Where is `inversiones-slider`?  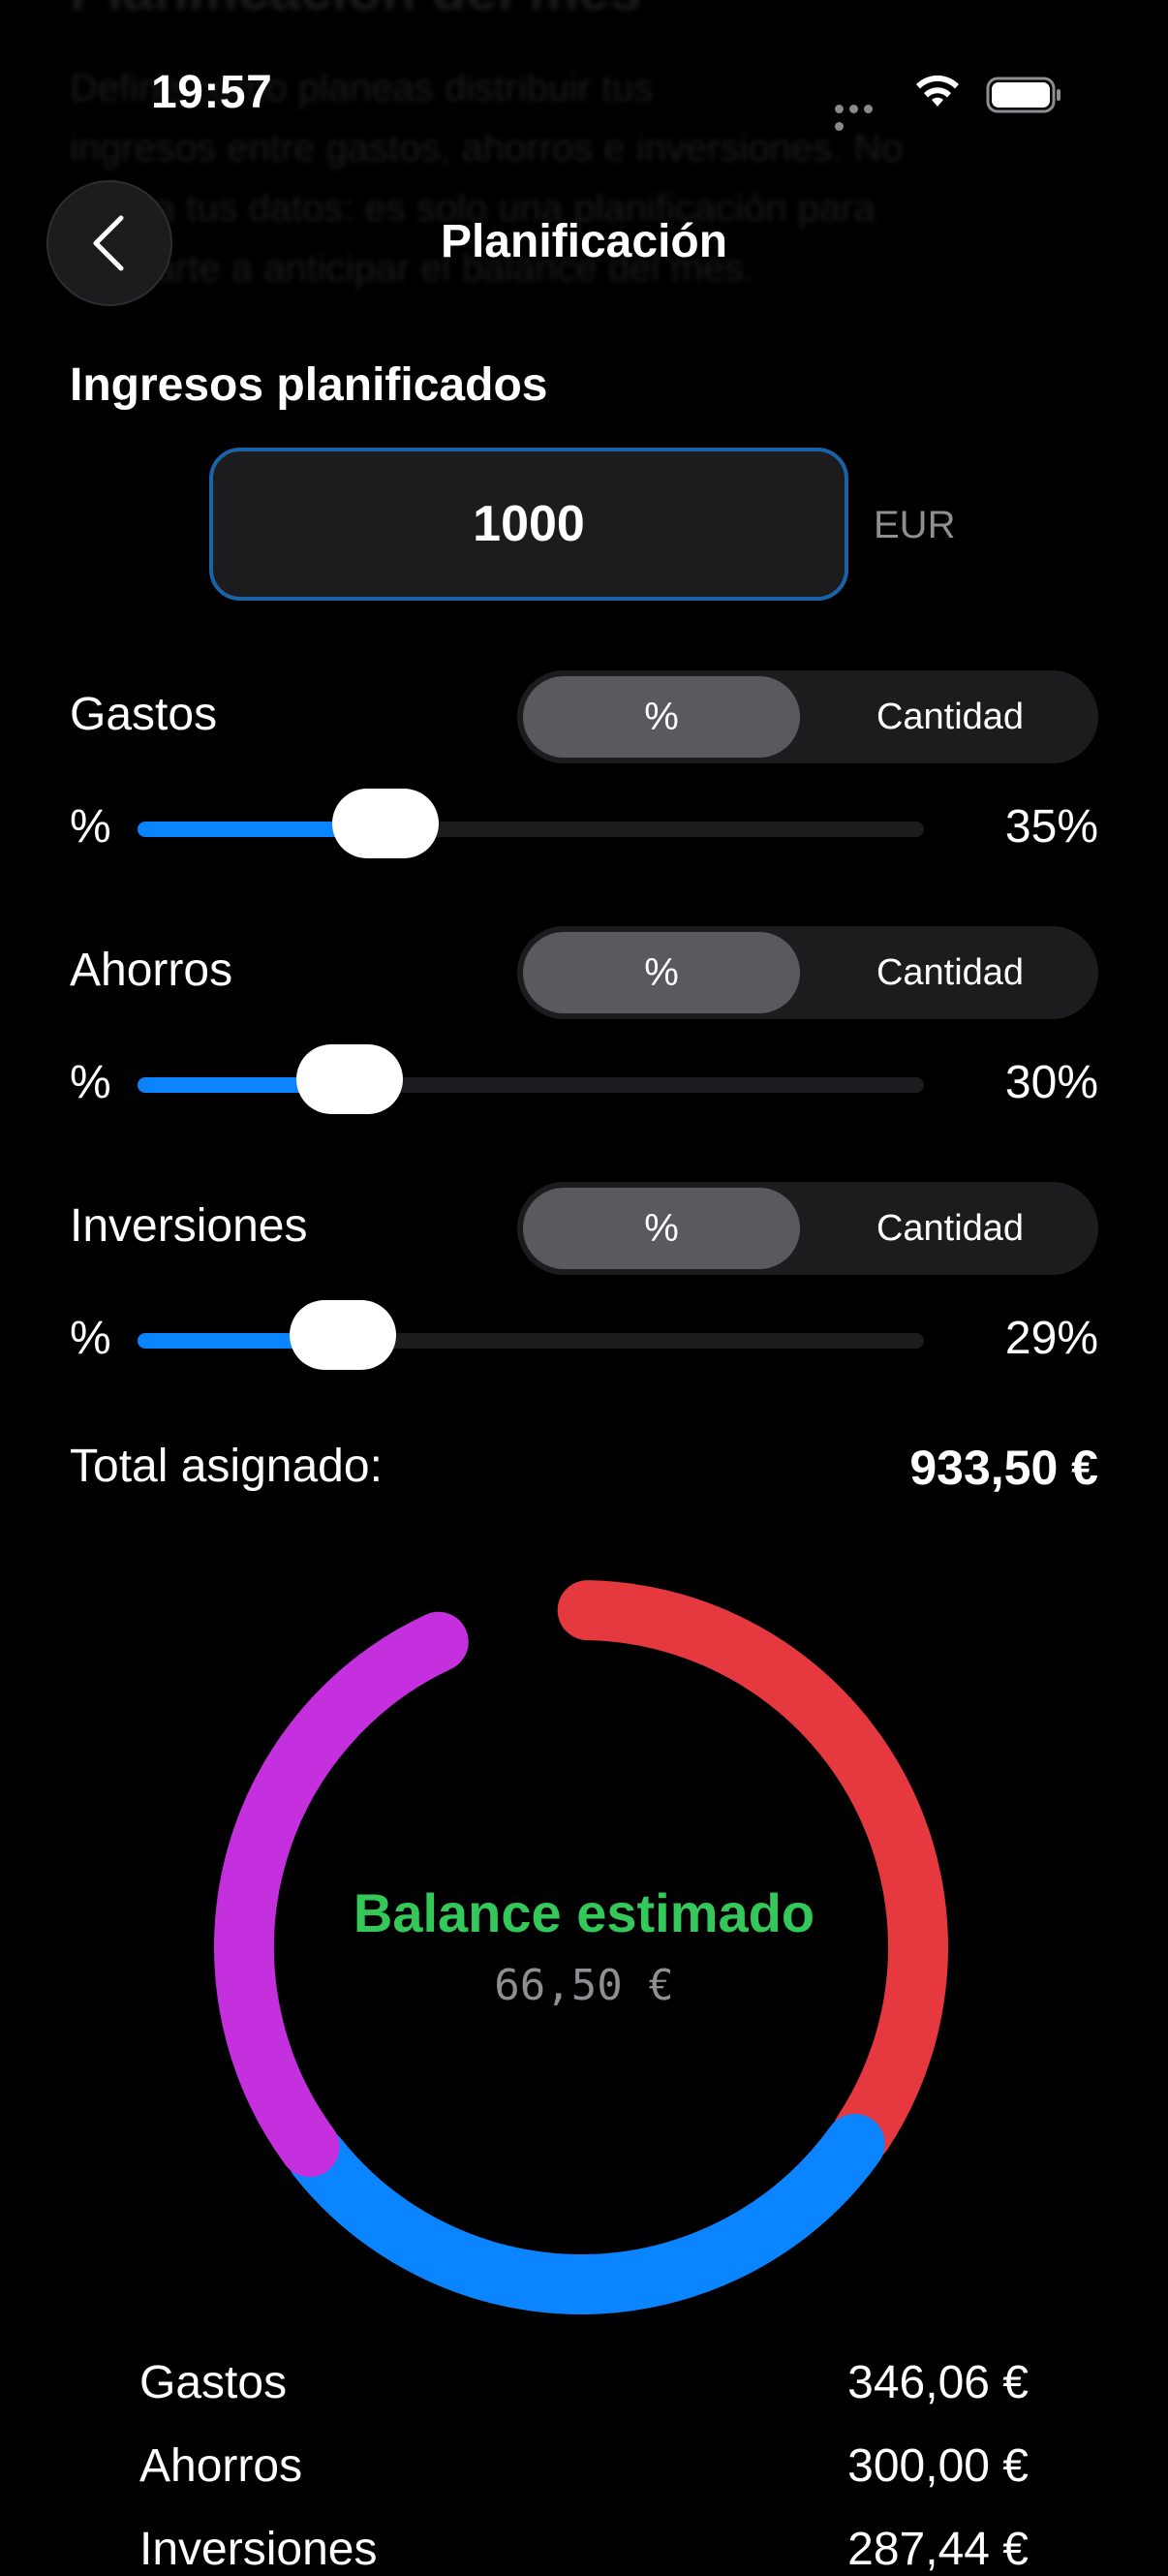
inversiones-slider is located at coordinates (531, 1335).